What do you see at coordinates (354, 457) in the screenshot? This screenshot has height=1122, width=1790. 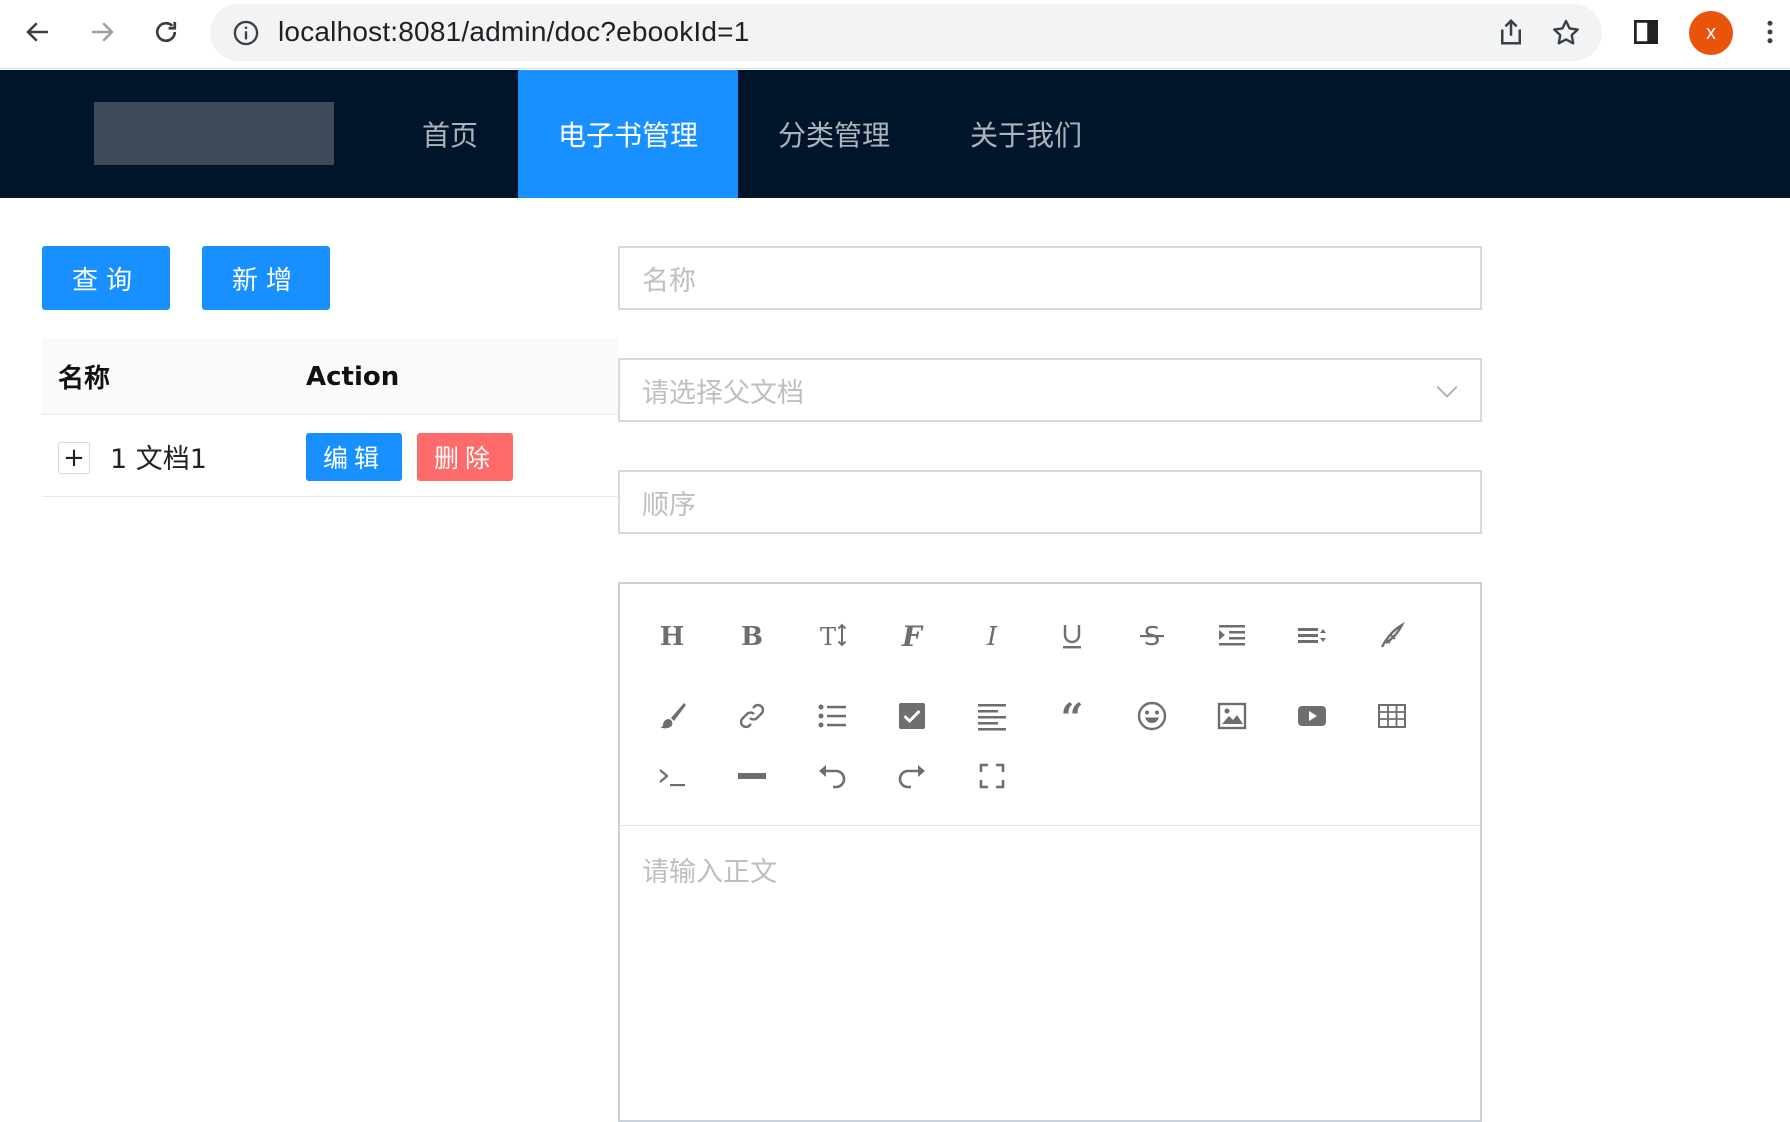 I see `edit-button: 编辑` at bounding box center [354, 457].